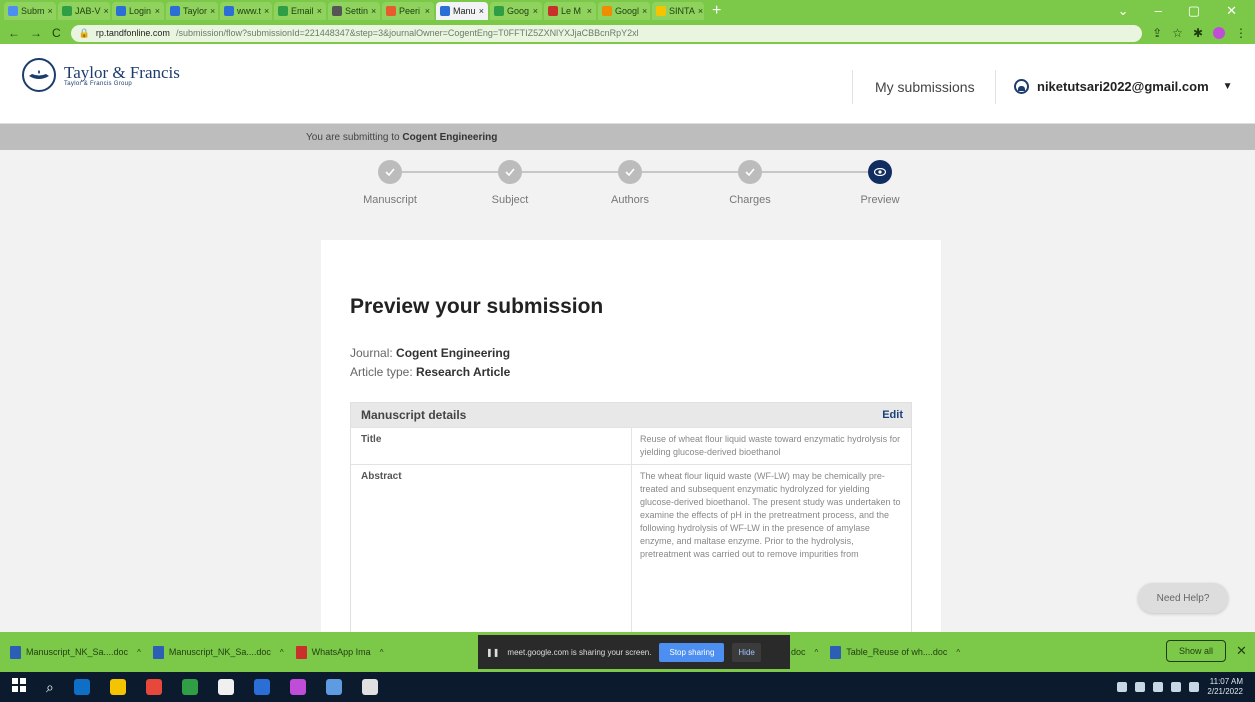 The width and height of the screenshot is (1255, 702). I want to click on browser-tab: JAB-V ×, so click(84, 11).